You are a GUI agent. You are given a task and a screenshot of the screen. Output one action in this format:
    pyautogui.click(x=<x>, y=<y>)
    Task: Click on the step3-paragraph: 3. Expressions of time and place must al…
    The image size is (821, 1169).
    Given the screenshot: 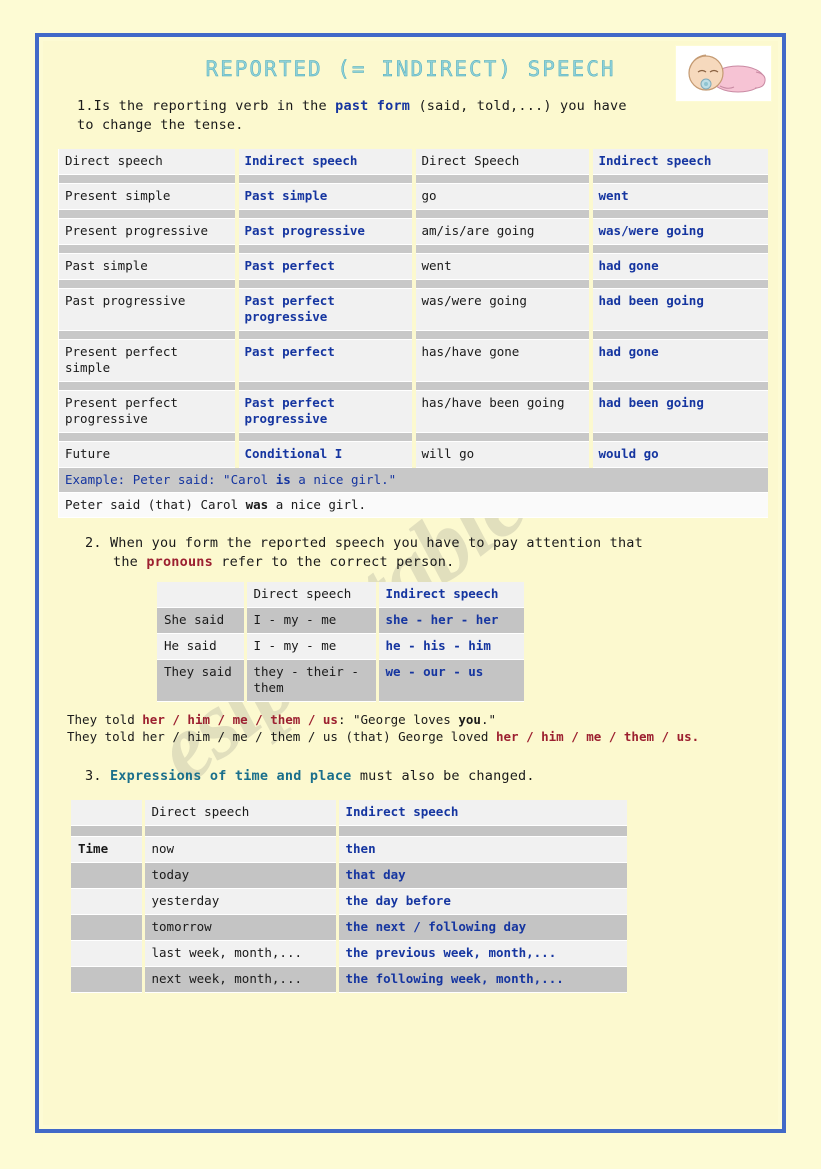 What is the action you would take?
    pyautogui.click(x=410, y=776)
    